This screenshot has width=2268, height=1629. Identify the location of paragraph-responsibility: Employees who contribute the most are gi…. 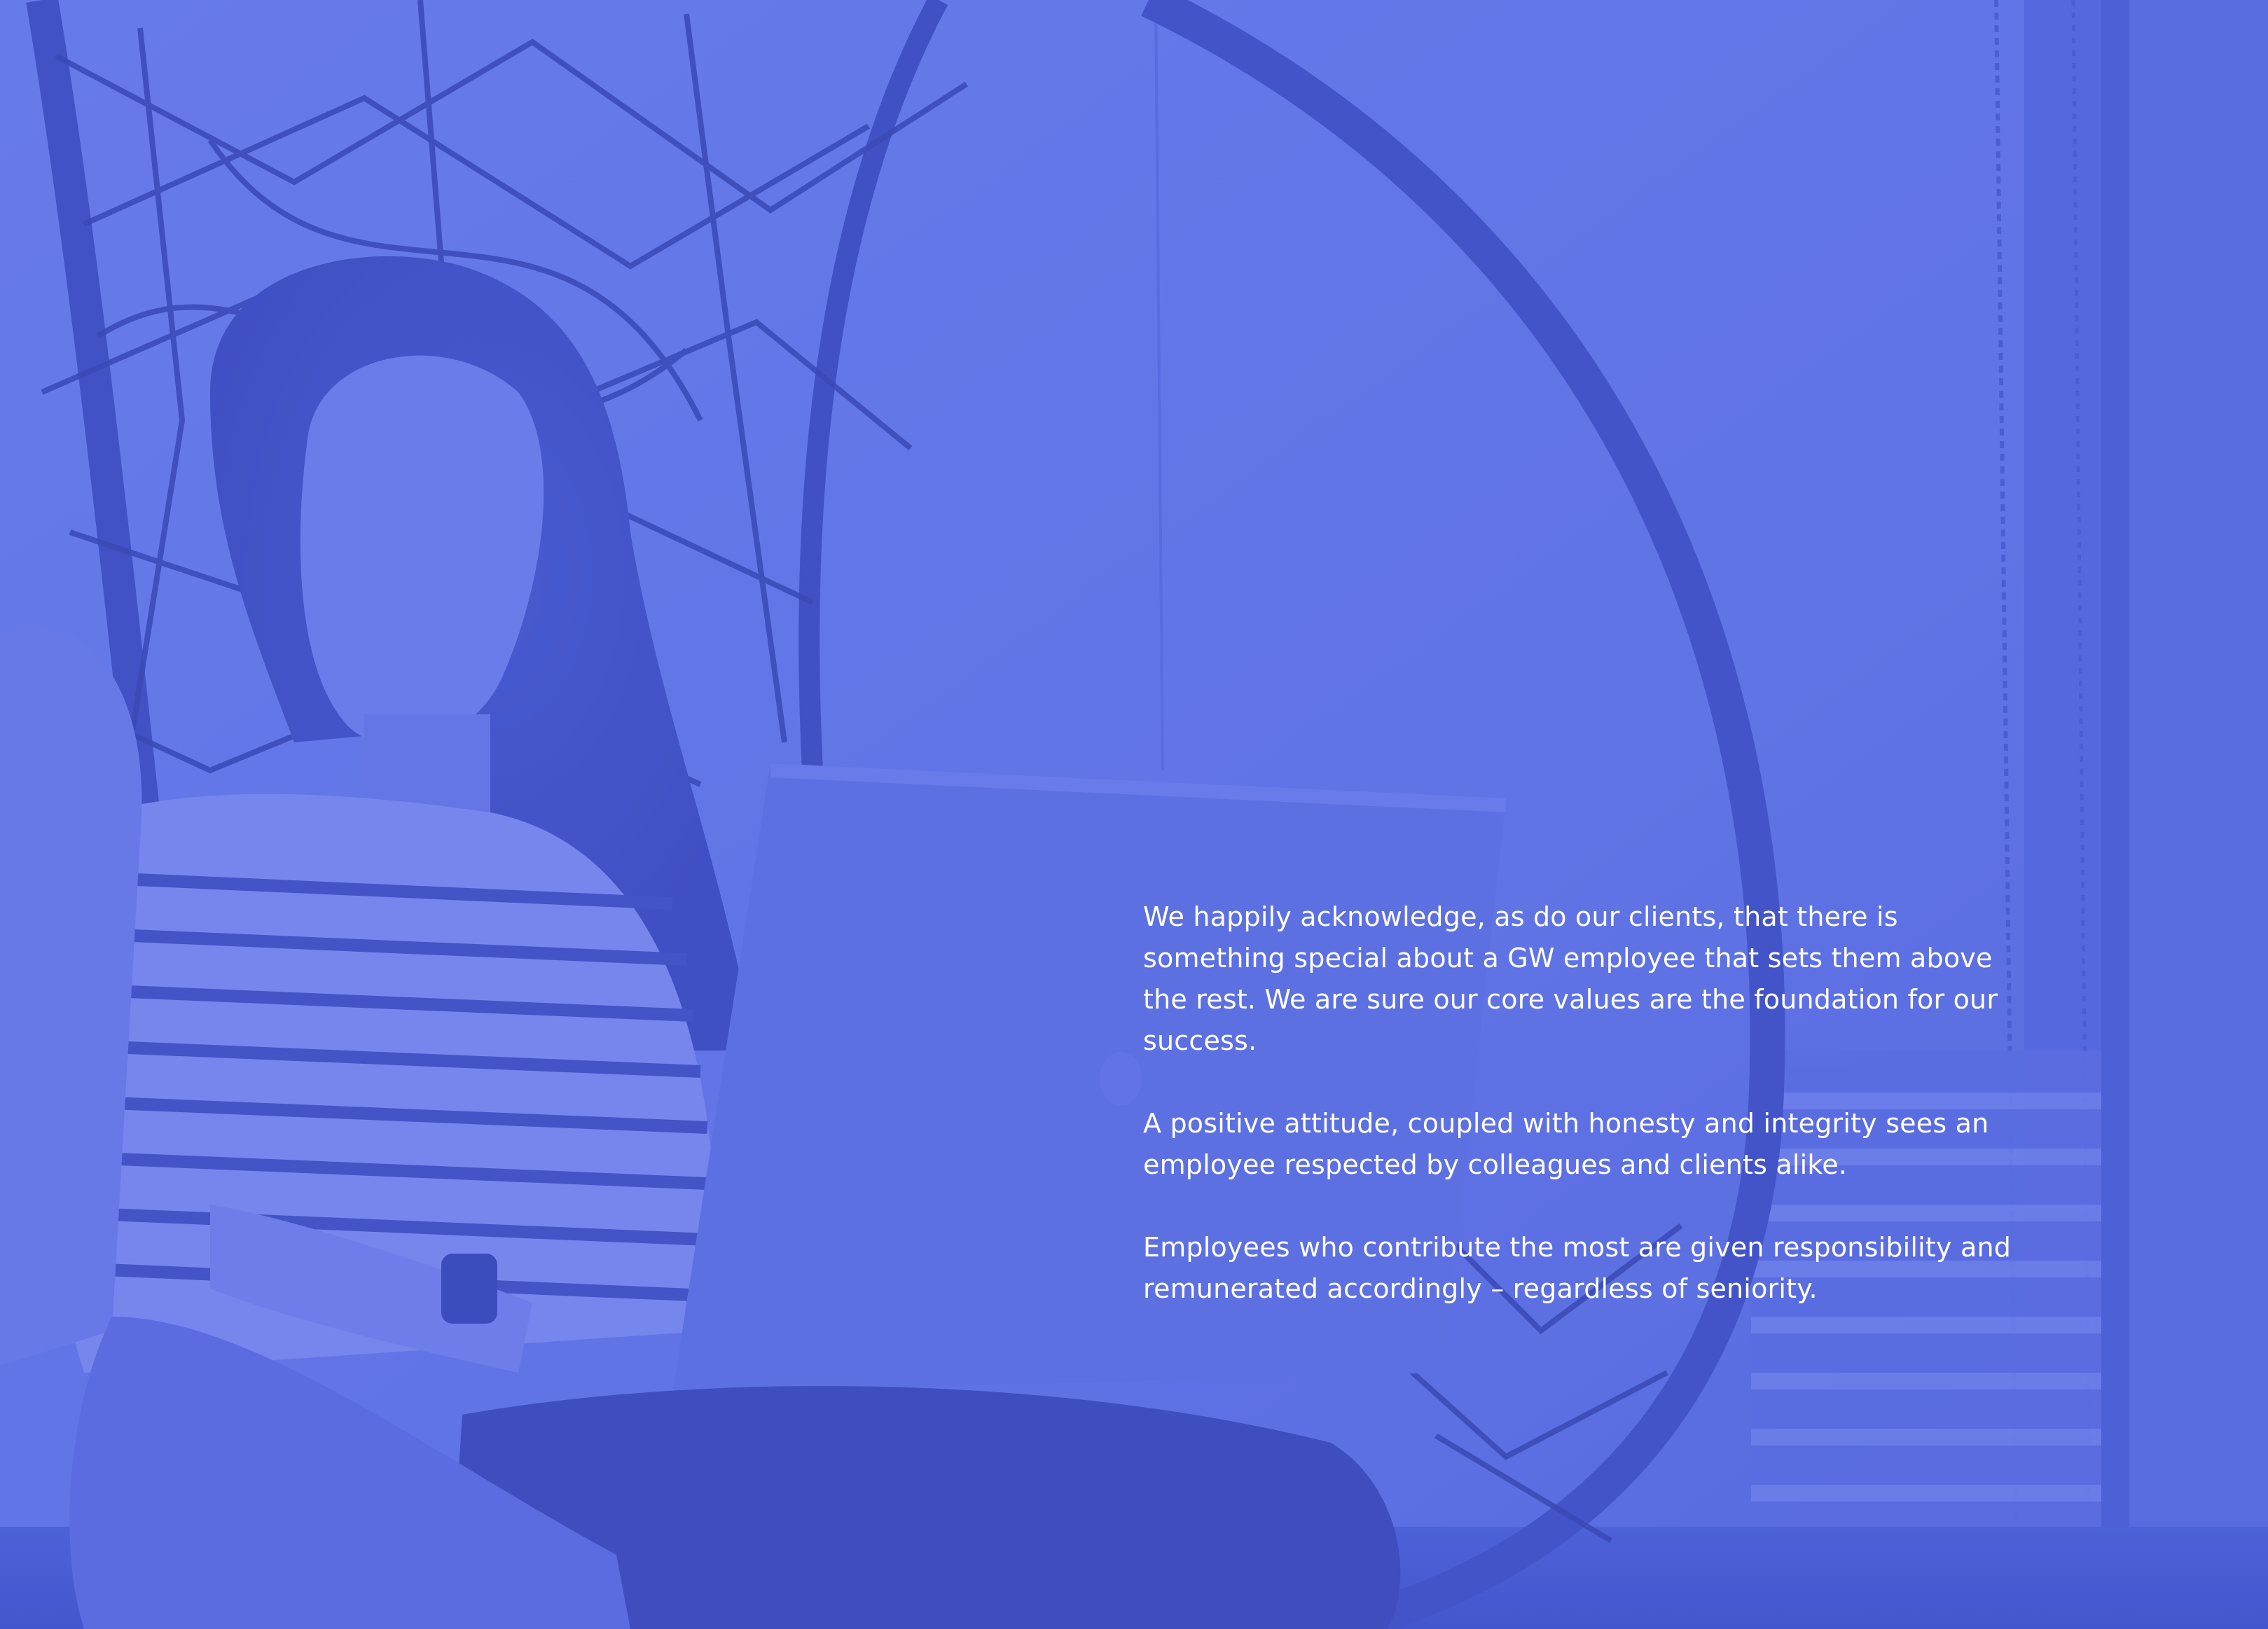
(1577, 1268).